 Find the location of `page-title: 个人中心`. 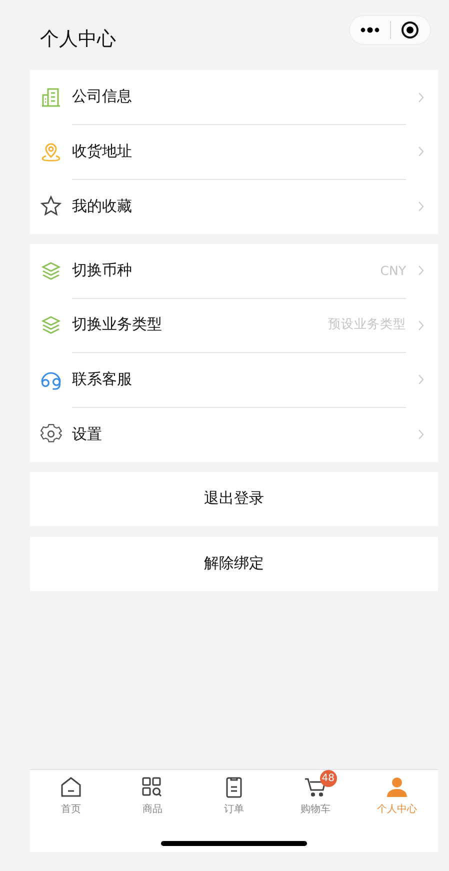

page-title: 个人中心 is located at coordinates (78, 39).